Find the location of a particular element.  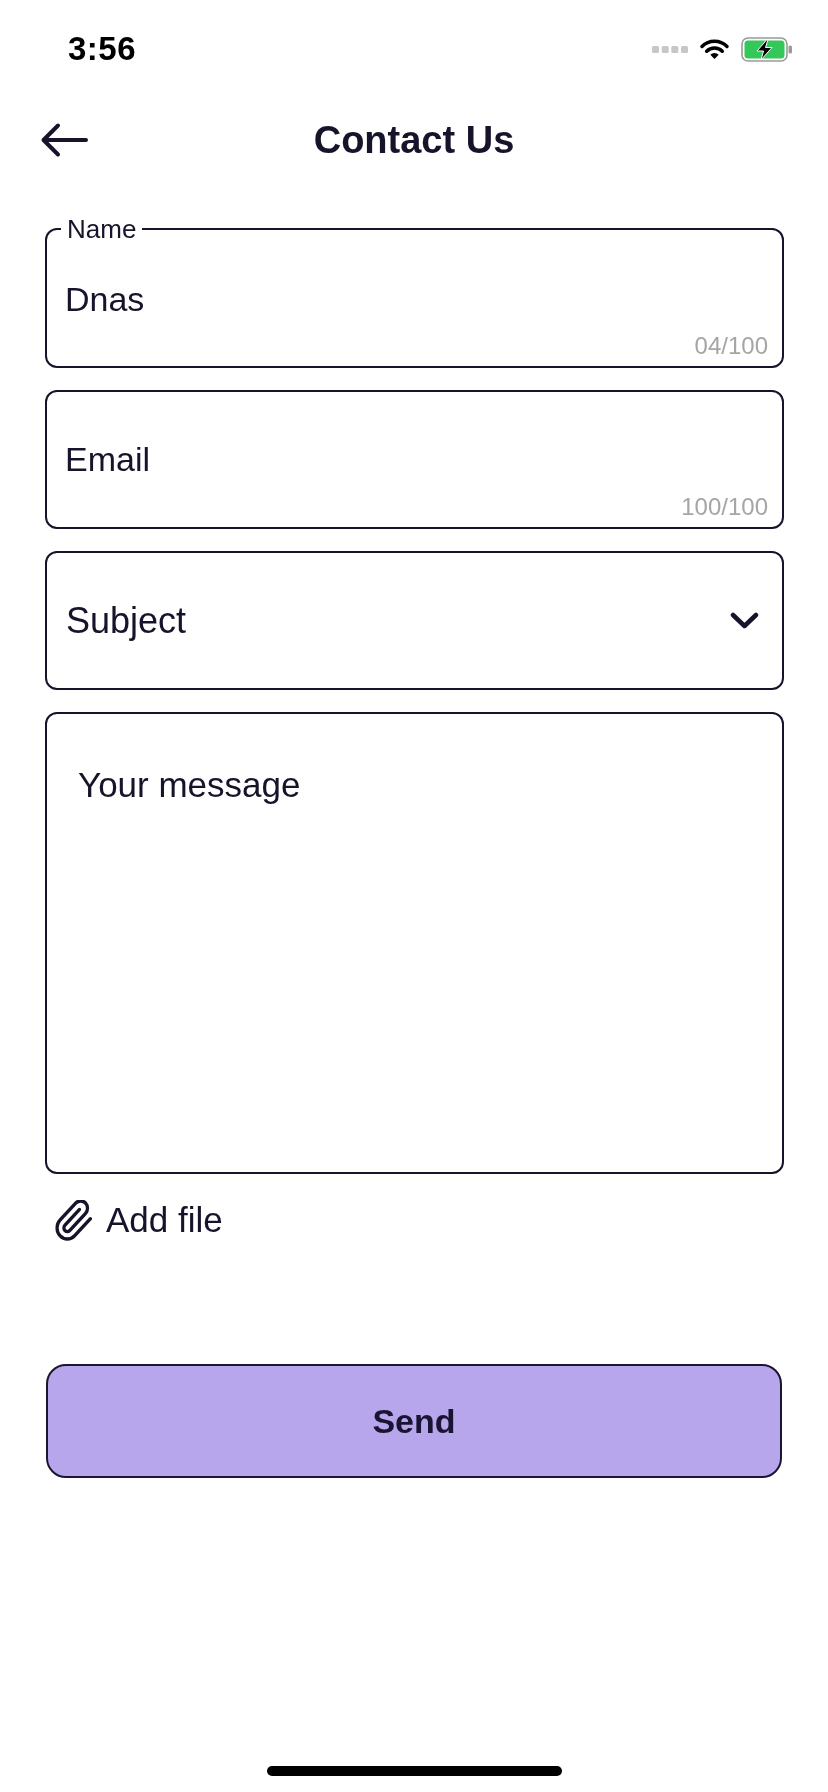

chevron-down-icon is located at coordinates (744, 620).